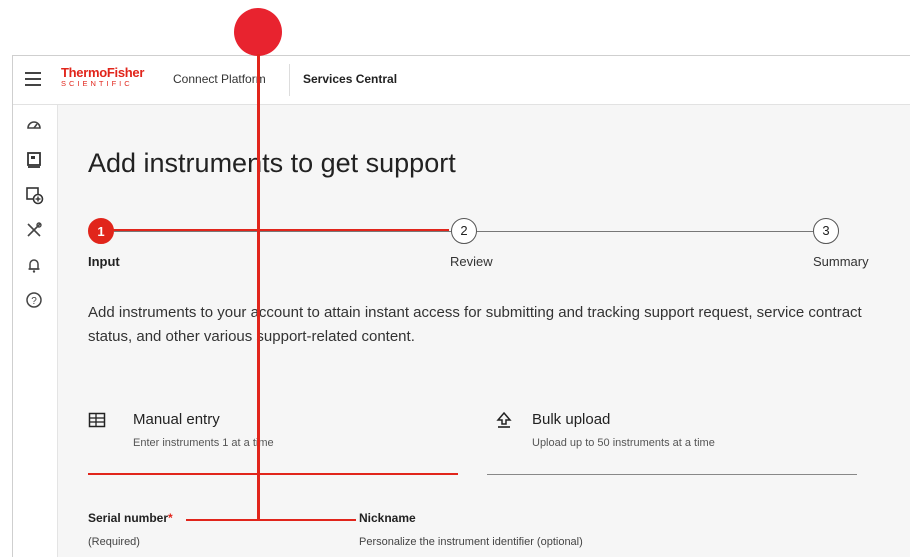  Describe the element at coordinates (623, 443) in the screenshot. I see `bulk-upload-subtitle: Upload up to 50 instruments at a time` at that location.